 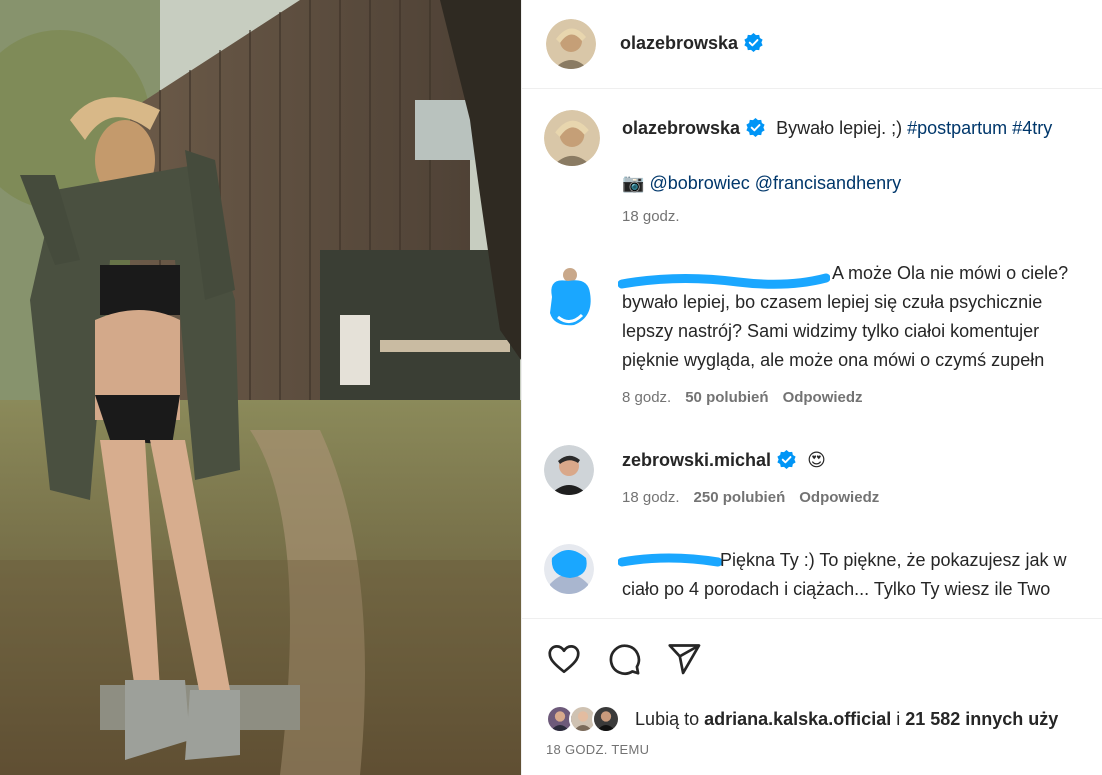 What do you see at coordinates (950, 273) in the screenshot?
I see `comment-line: A może Ola nie mówi o ciele?` at bounding box center [950, 273].